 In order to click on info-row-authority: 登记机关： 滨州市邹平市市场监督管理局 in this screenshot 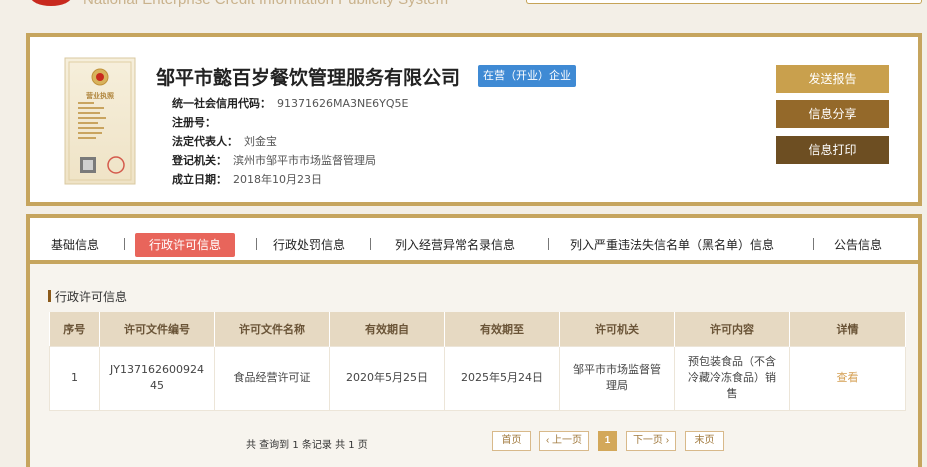, I will do `click(274, 160)`.